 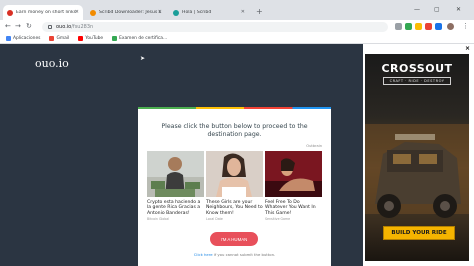 What do you see at coordinates (27, 38) in the screenshot?
I see `bookmark-label: Aplicaciones` at bounding box center [27, 38].